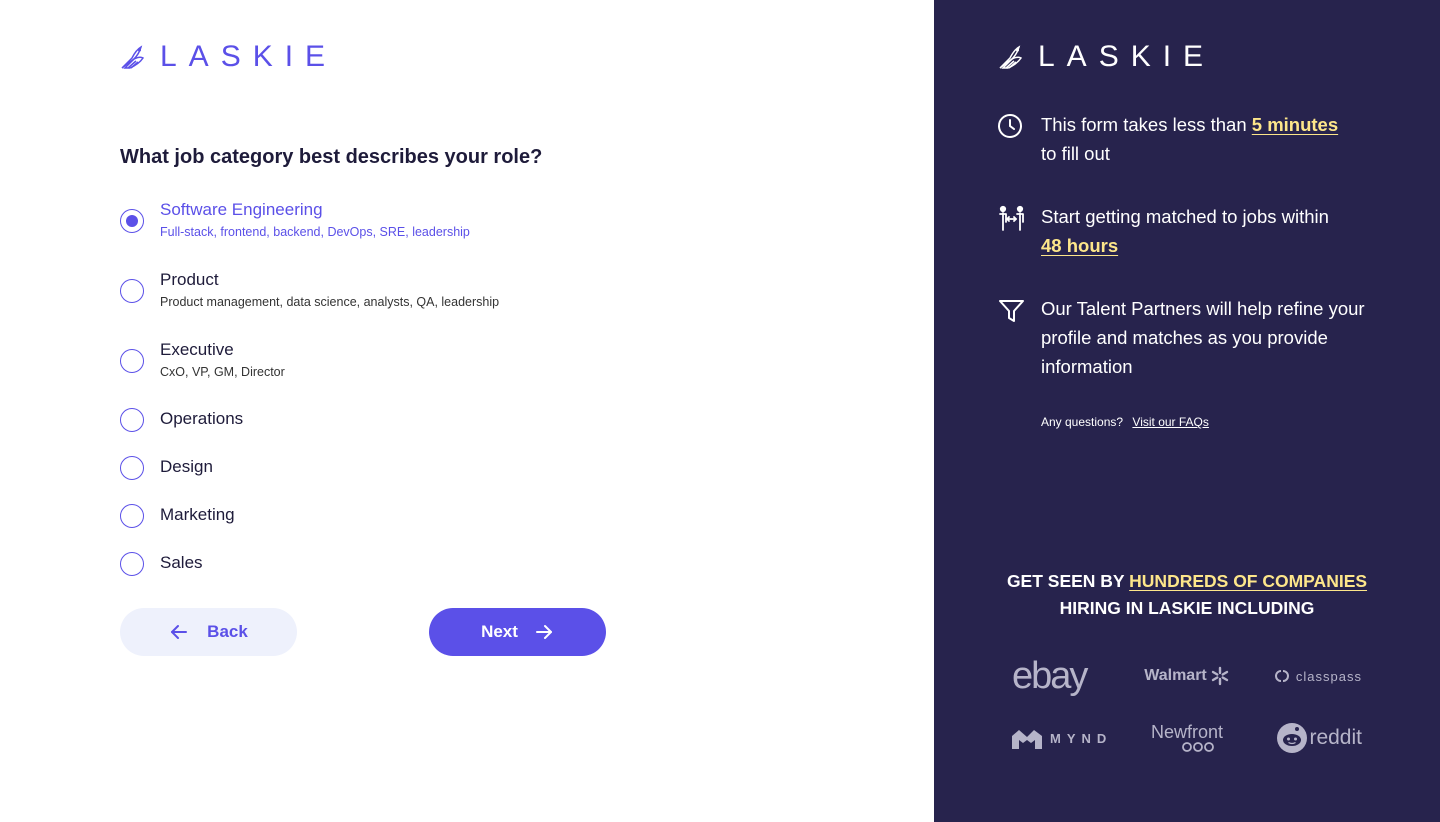 Image resolution: width=1440 pixels, height=822 pixels. I want to click on option-label: Software Engineering, so click(241, 209).